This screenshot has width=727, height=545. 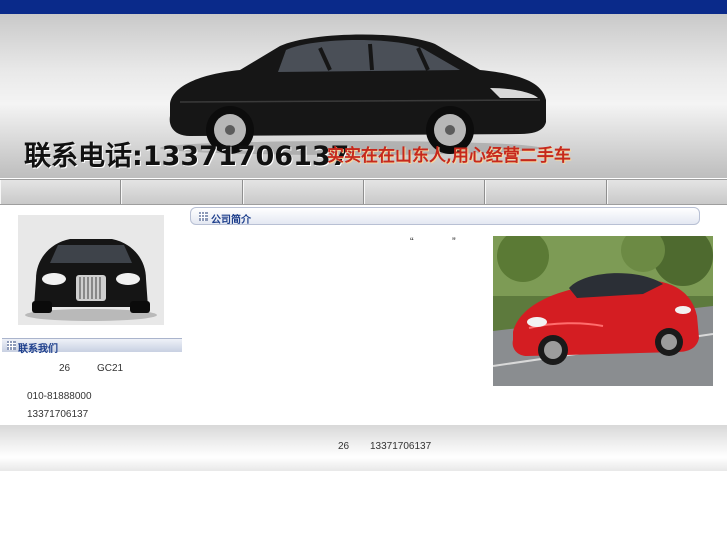 What do you see at coordinates (59, 396) in the screenshot?
I see `contact-landline: 010-81888000` at bounding box center [59, 396].